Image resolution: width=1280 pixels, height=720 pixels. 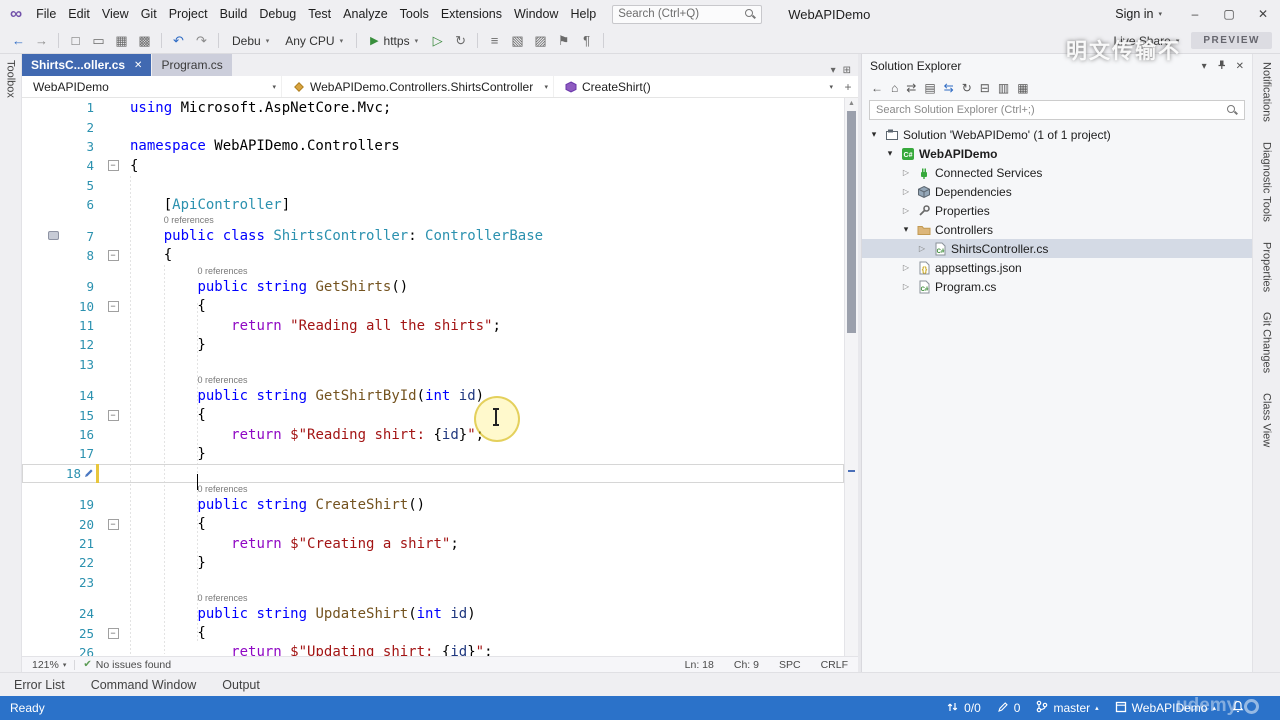 What do you see at coordinates (851, 222) in the screenshot?
I see `scrollbar-thumb` at bounding box center [851, 222].